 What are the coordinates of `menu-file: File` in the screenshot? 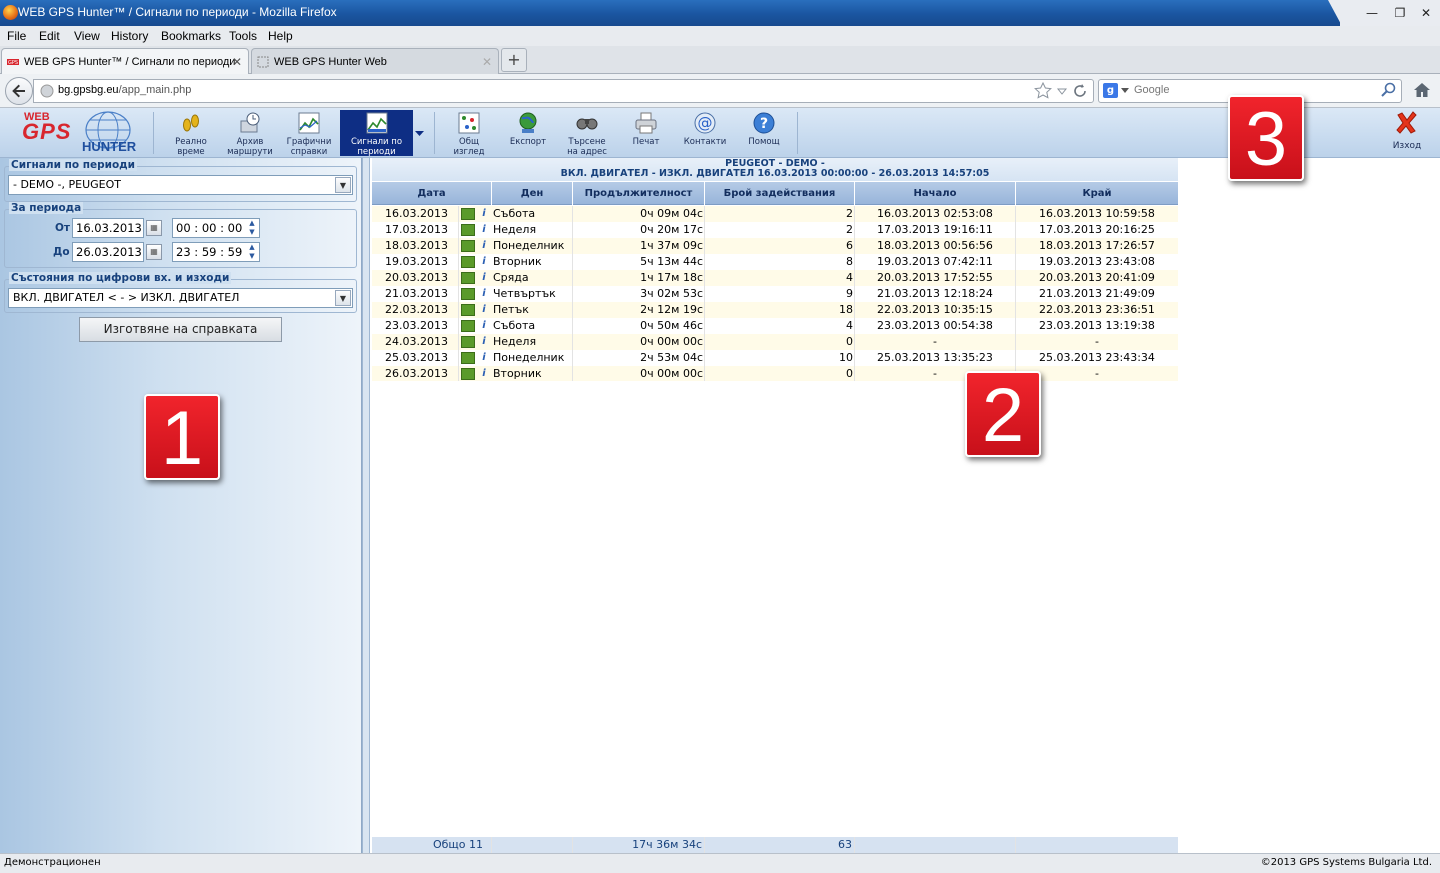 It's located at (16, 36).